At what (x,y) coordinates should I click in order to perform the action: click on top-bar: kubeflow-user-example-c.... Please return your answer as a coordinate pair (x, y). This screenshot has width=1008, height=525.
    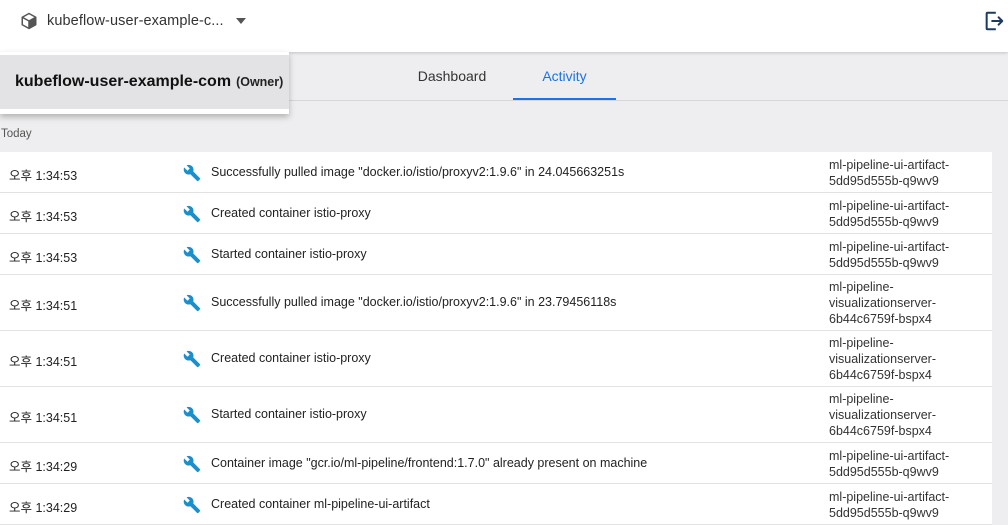
    Looking at the image, I should click on (504, 26).